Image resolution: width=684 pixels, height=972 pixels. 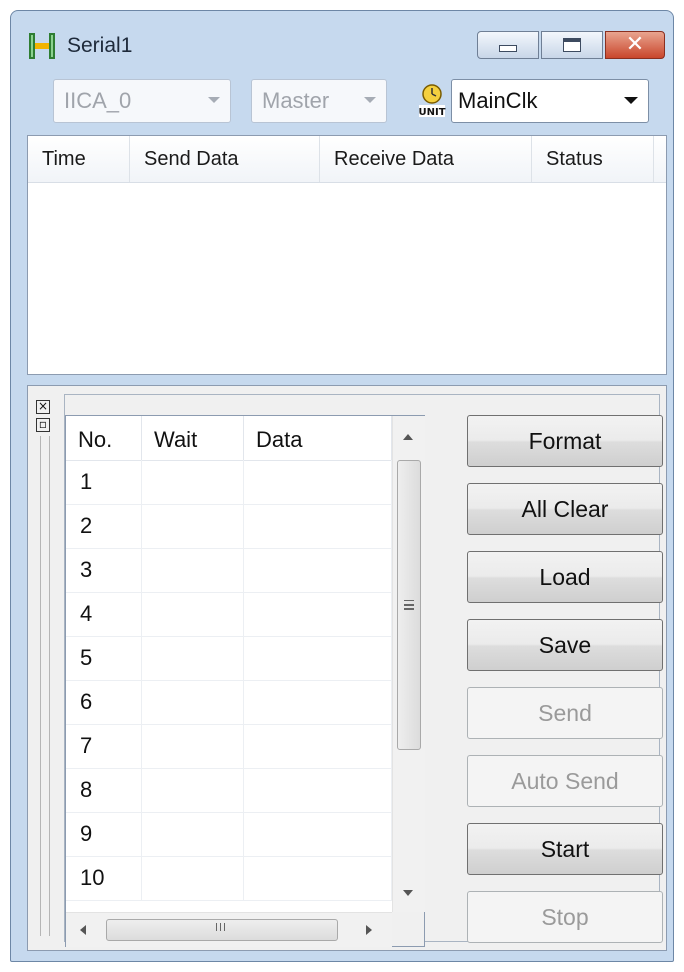 What do you see at coordinates (408, 437) in the screenshot?
I see `scroll-up-icon` at bounding box center [408, 437].